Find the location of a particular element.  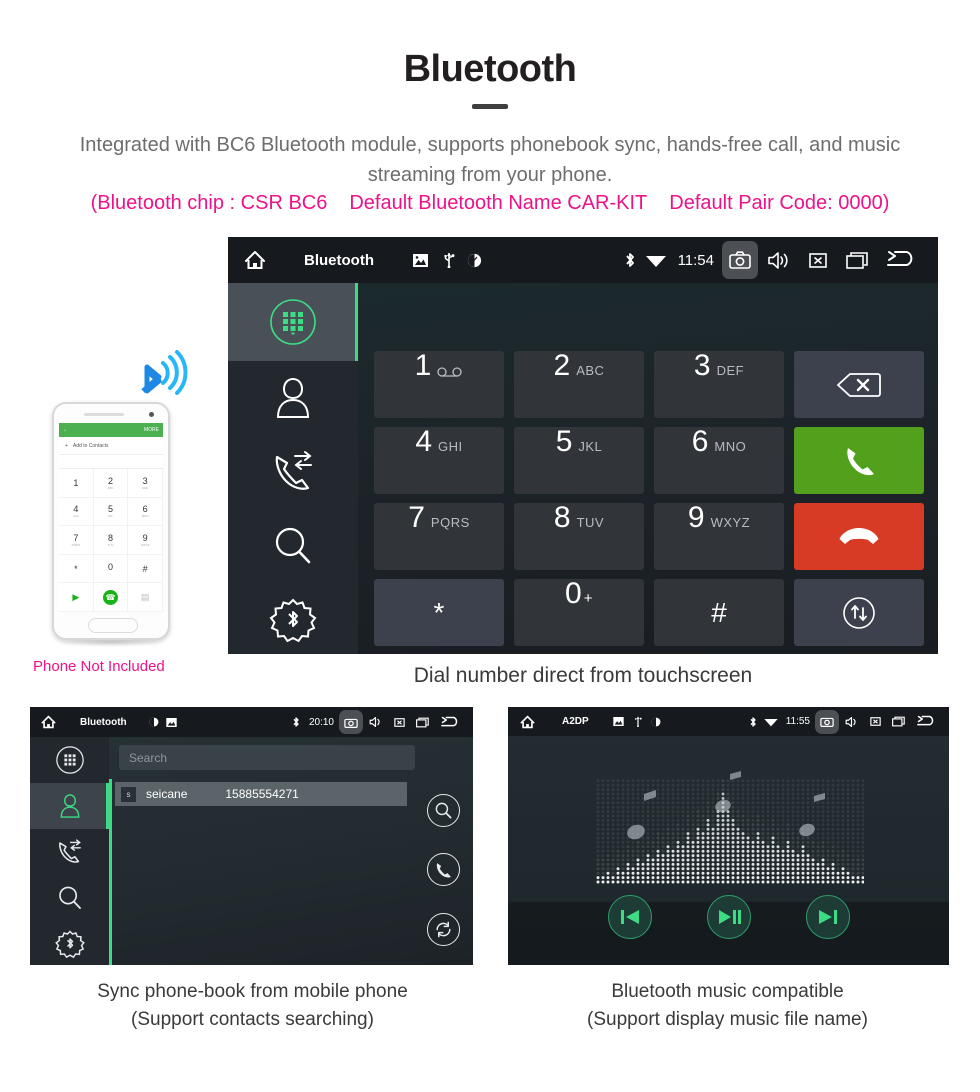

phonebook-body: Search s seicane 15885554271 is located at coordinates (251, 851).